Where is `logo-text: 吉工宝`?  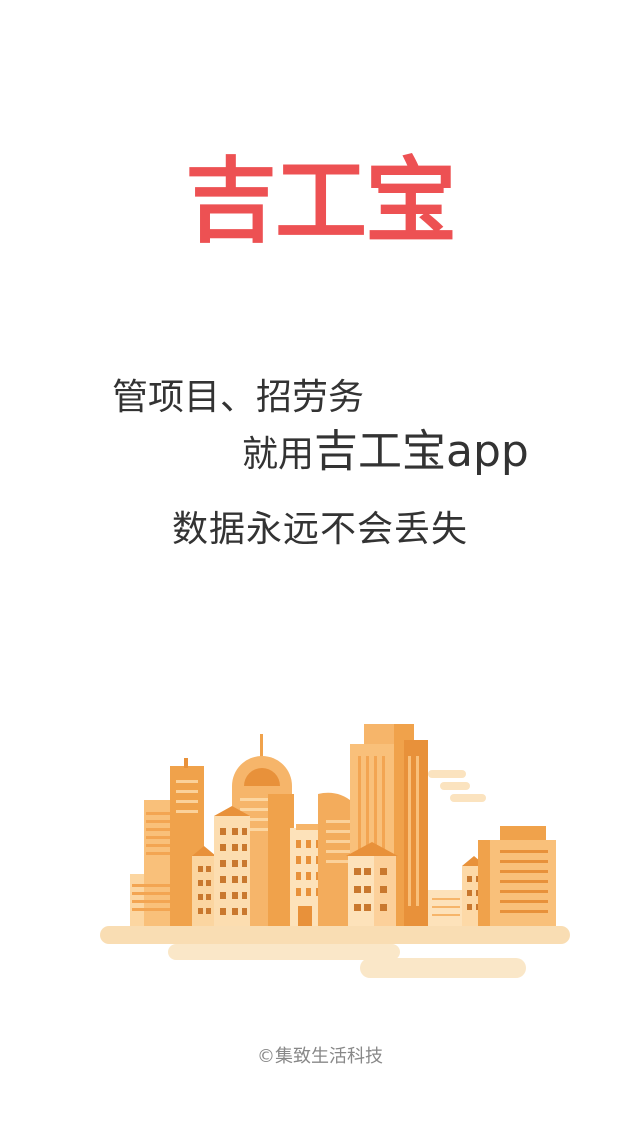
logo-text: 吉工宝 is located at coordinates (320, 201).